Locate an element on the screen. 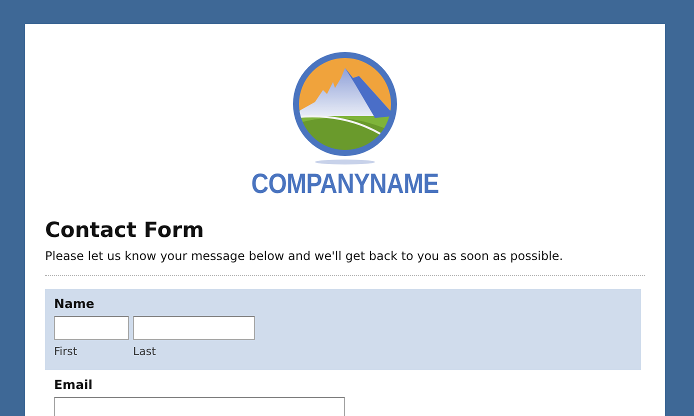  form-title: Contact Form is located at coordinates (125, 231).